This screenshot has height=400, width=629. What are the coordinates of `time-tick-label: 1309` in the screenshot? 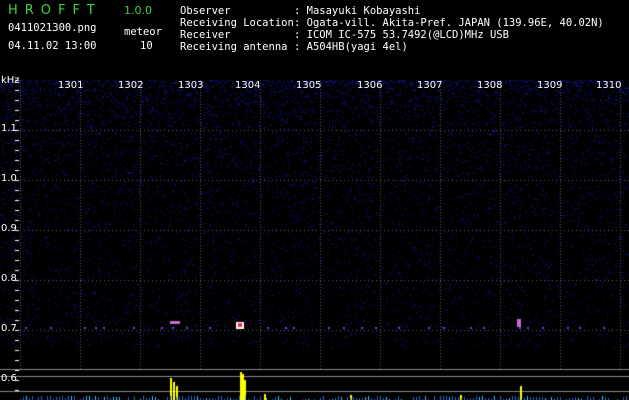 It's located at (550, 85).